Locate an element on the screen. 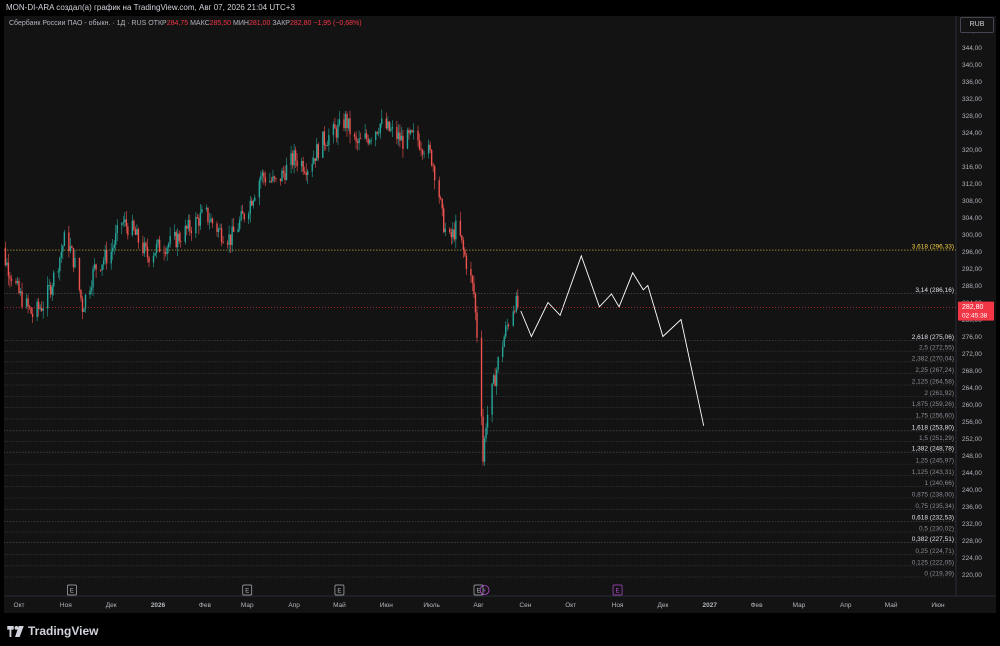  price-tick-label: 300,00 is located at coordinates (972, 235).